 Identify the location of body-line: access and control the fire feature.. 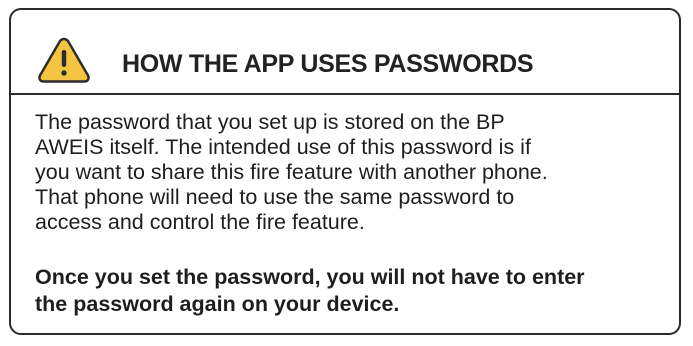
(200, 222).